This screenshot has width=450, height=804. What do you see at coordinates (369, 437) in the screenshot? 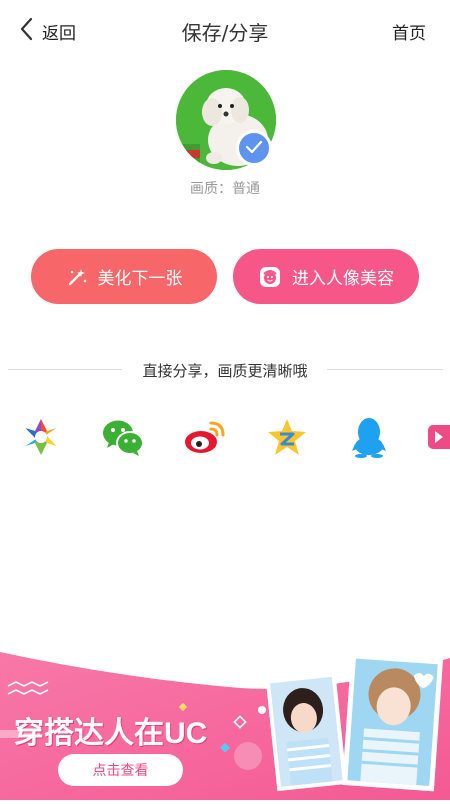
I see `qq-icon` at bounding box center [369, 437].